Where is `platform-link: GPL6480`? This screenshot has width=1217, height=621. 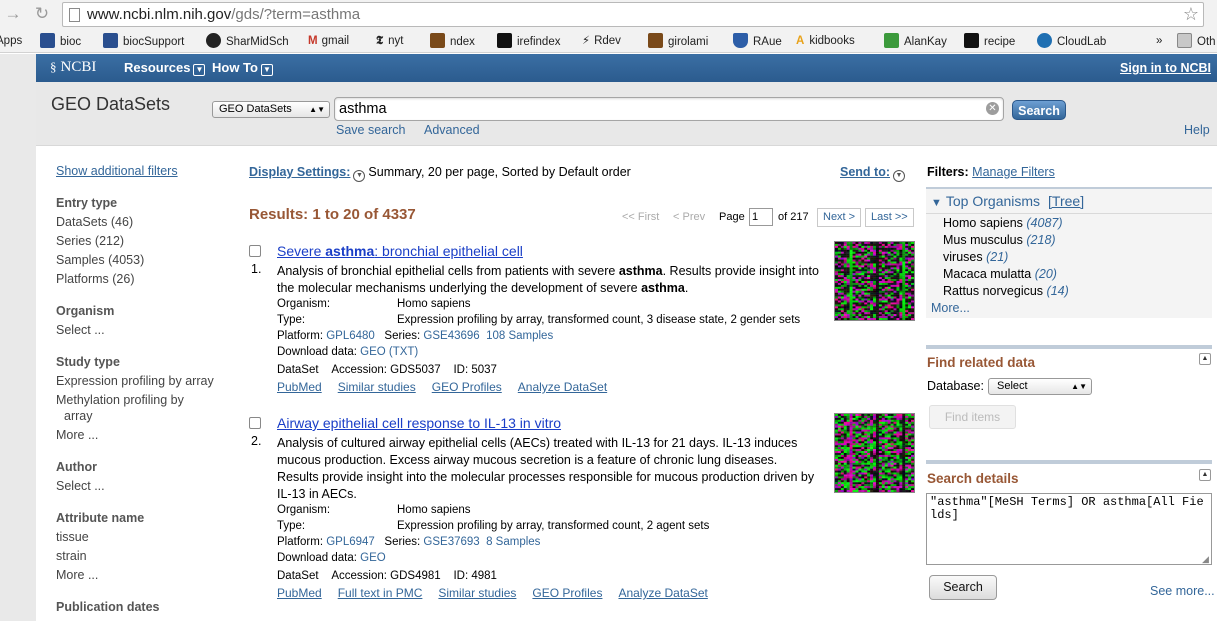
platform-link: GPL6480 is located at coordinates (350, 336).